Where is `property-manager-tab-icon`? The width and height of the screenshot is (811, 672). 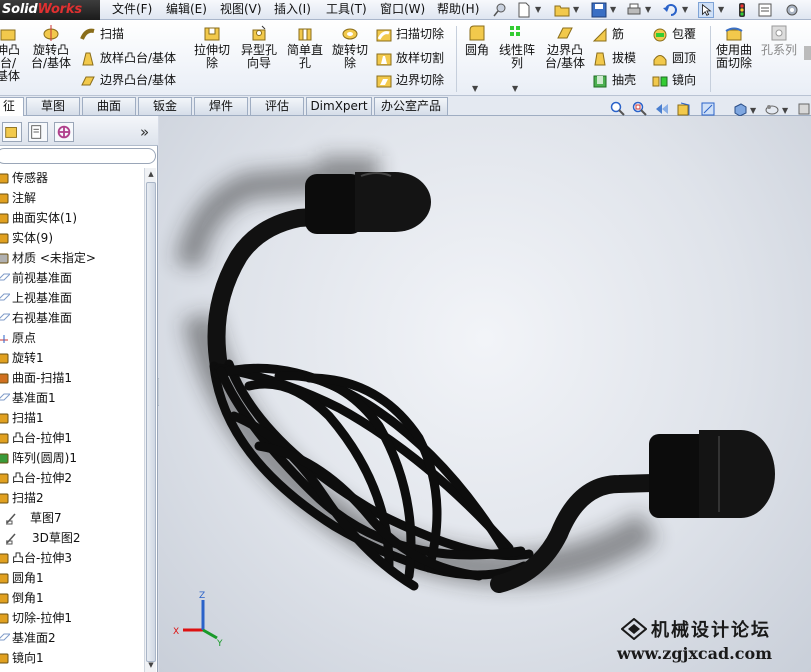
property-manager-tab-icon is located at coordinates (38, 132).